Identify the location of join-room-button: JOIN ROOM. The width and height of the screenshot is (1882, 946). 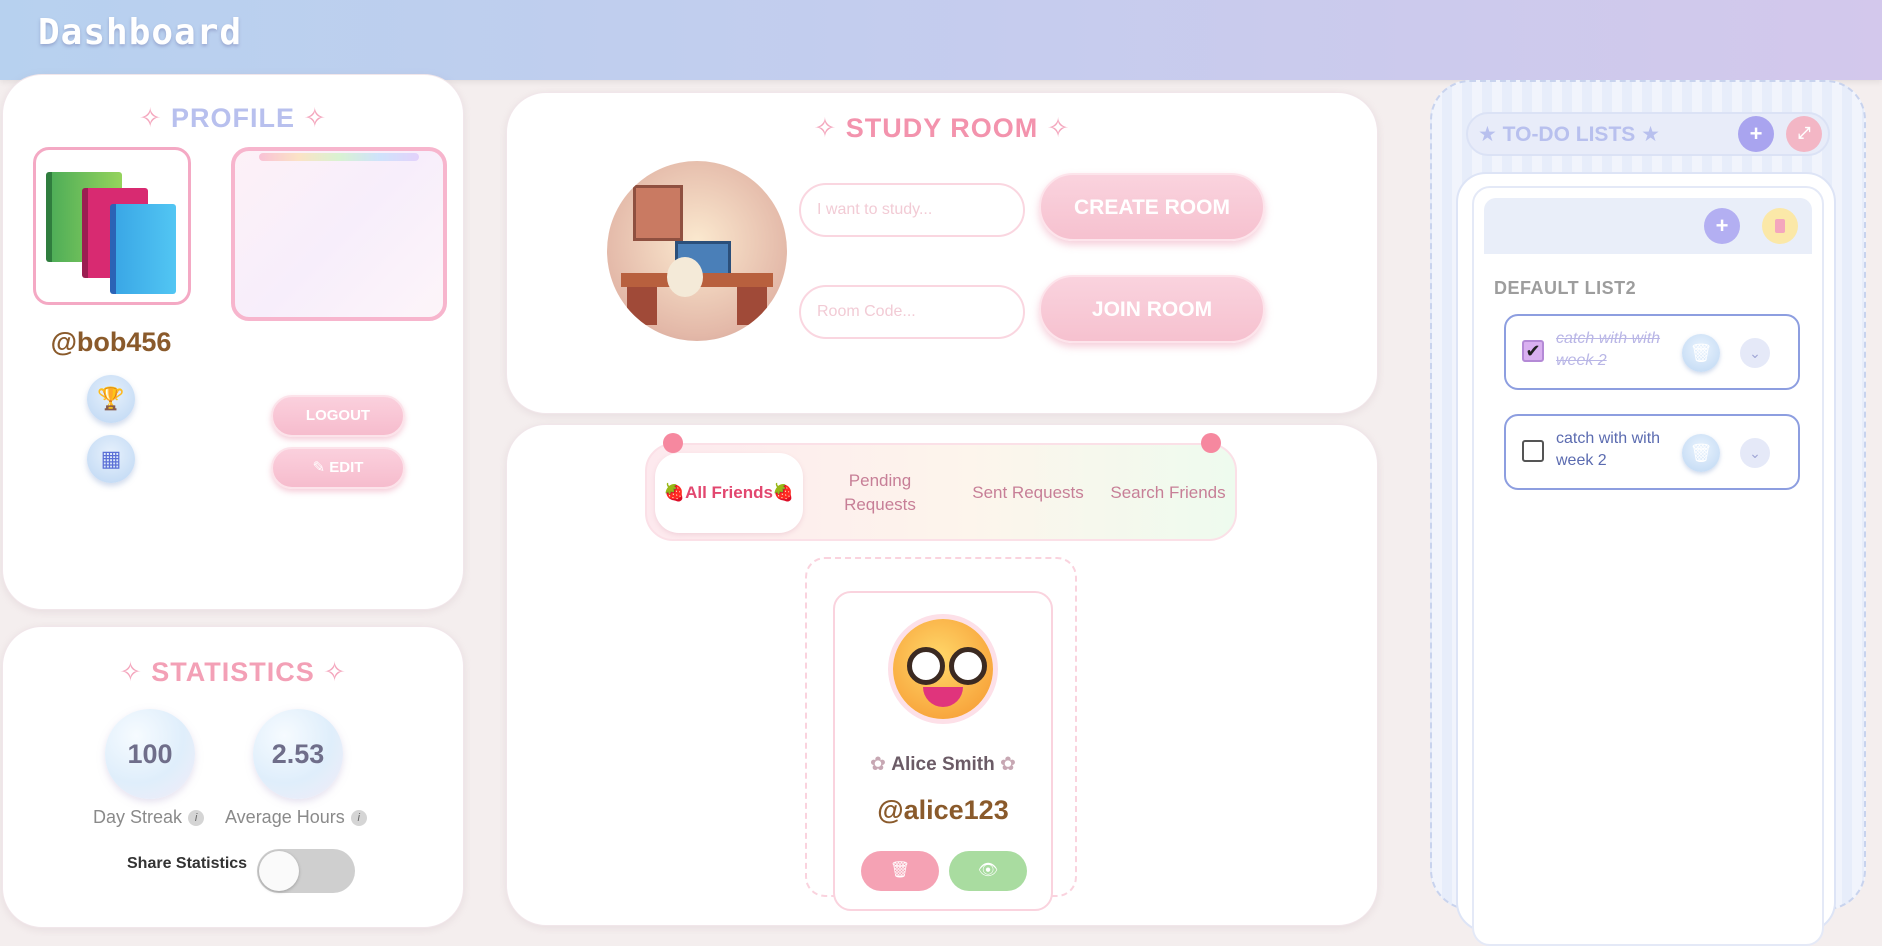
(1152, 309).